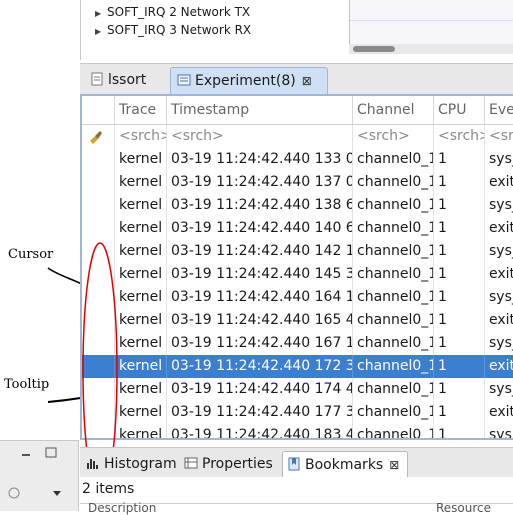  What do you see at coordinates (260, 389) in the screenshot?
I see `cell-timestamp: 03-19 11:24:42.440 174 443` at bounding box center [260, 389].